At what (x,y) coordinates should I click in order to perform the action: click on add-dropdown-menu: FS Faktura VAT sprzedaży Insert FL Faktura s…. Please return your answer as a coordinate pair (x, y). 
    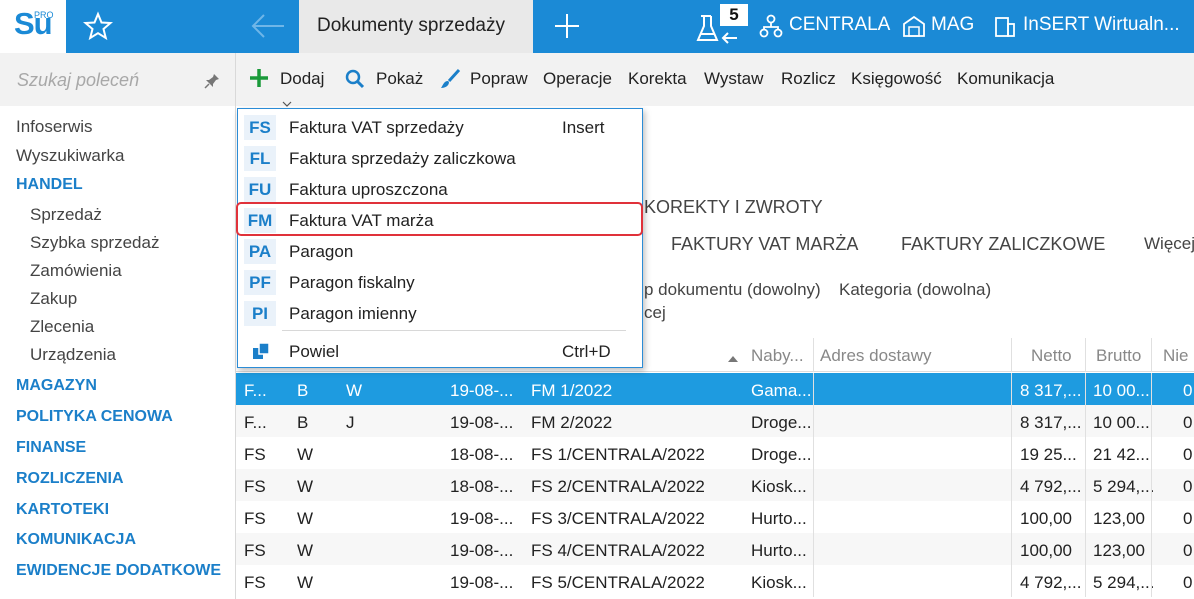
    Looking at the image, I should click on (440, 238).